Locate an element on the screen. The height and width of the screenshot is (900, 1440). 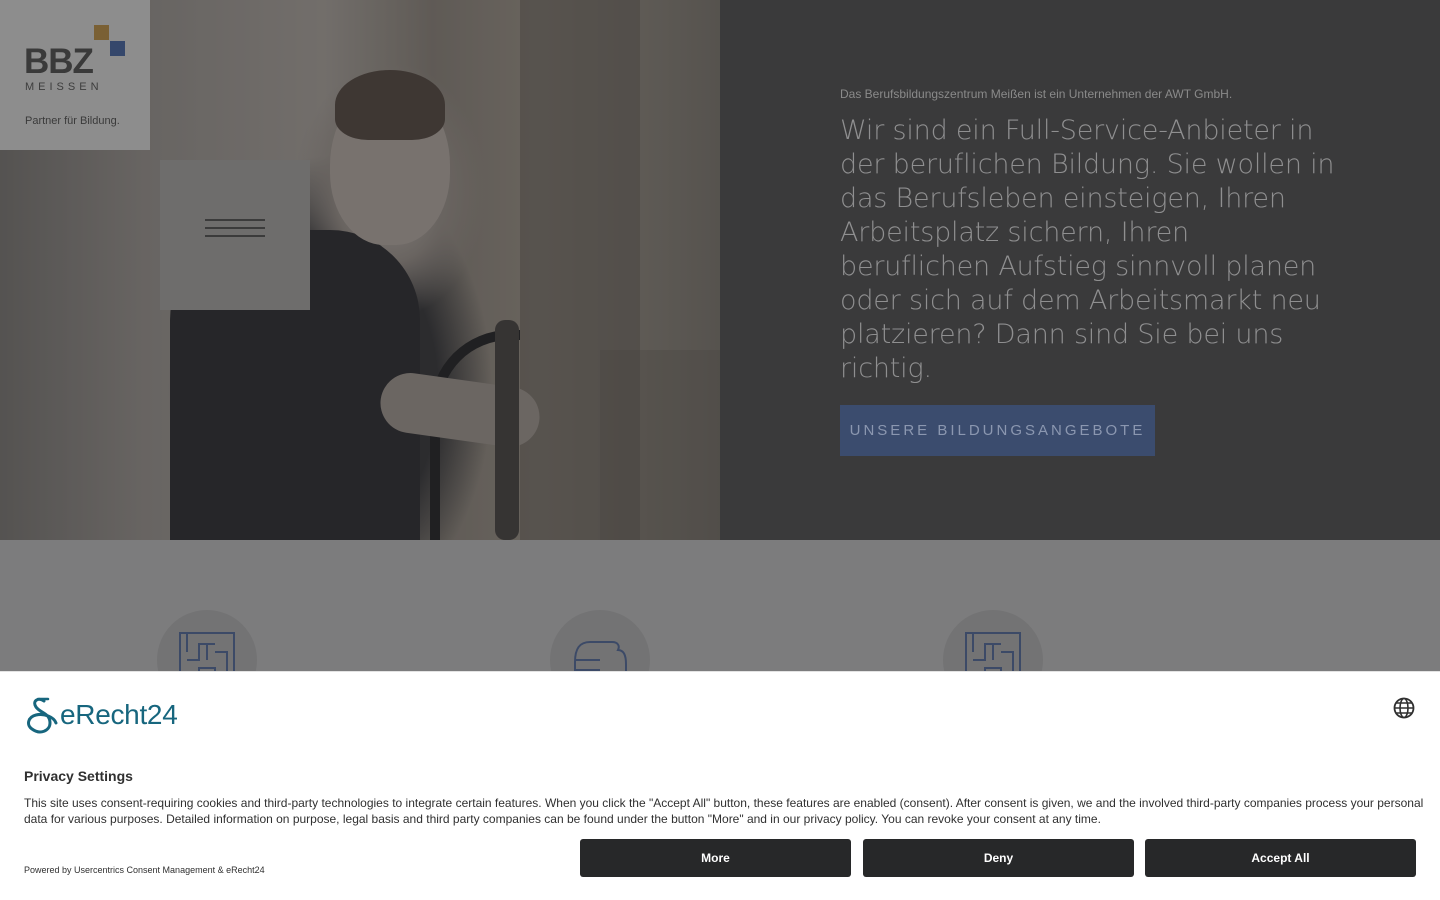
bildungsangebote-button: UNSERE BILDUNGSANGEBOTE is located at coordinates (997, 430).